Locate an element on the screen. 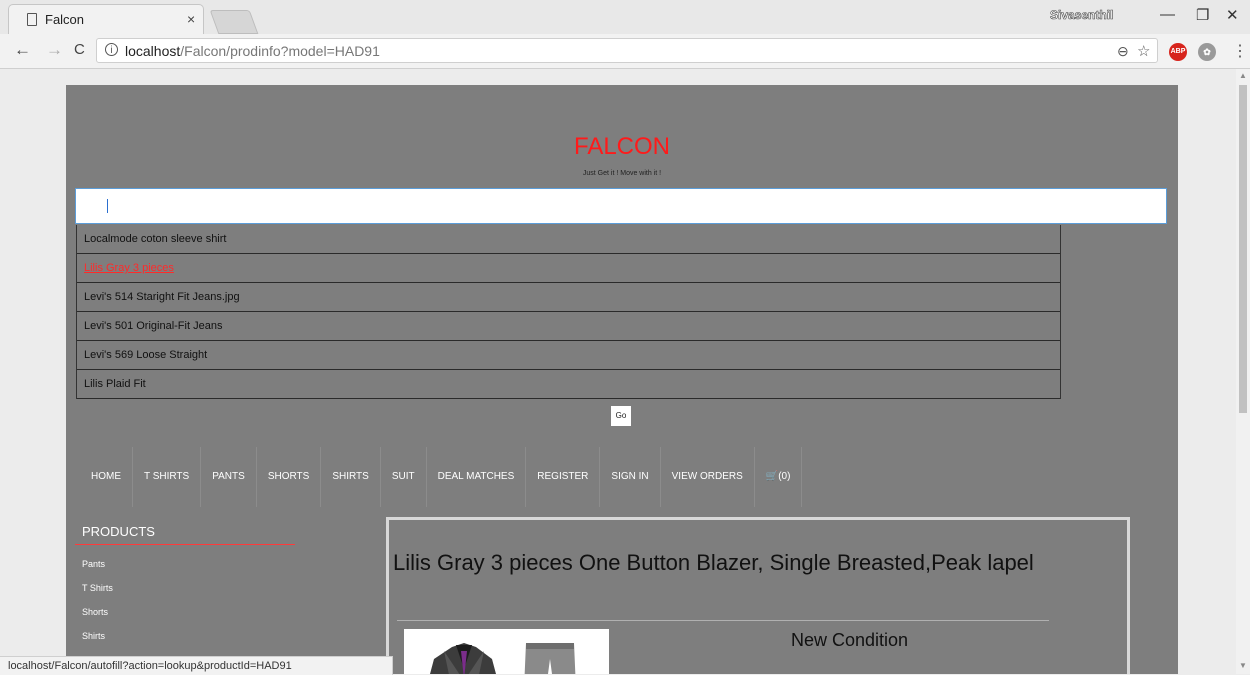  scrollbar: ▲ ▼ is located at coordinates (1243, 371).